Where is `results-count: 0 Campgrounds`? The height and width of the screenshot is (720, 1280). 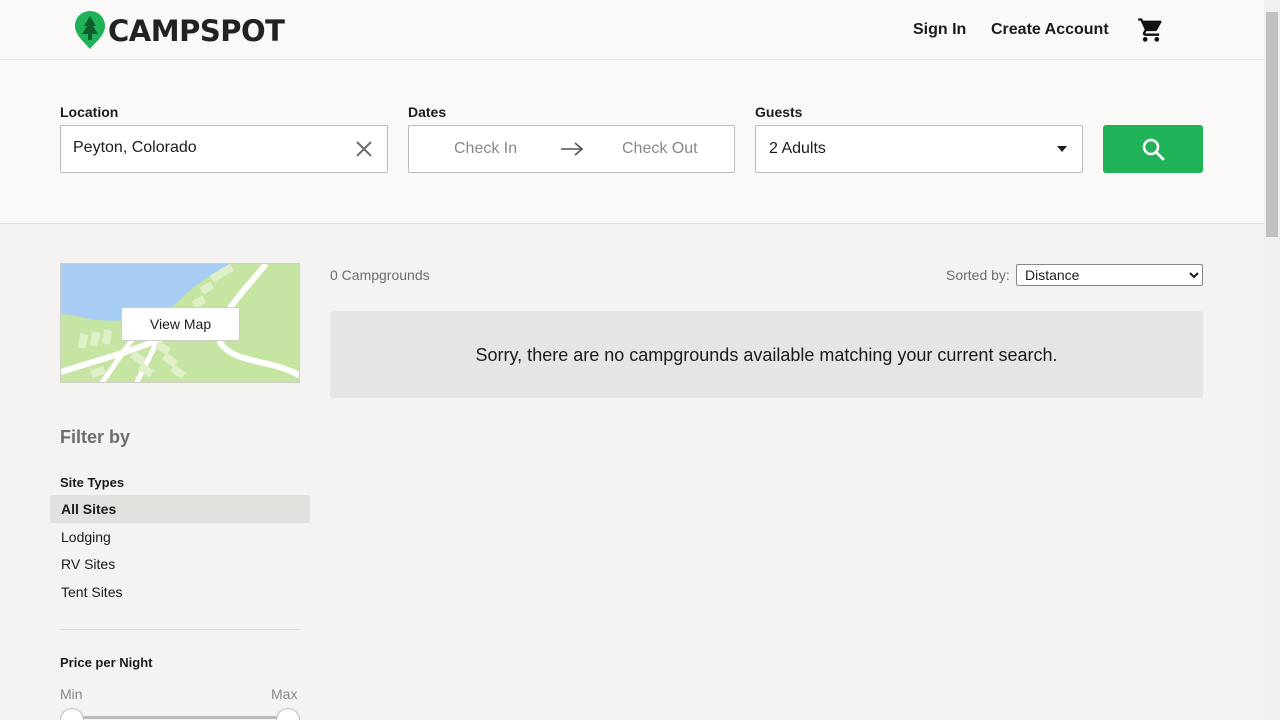
results-count: 0 Campgrounds is located at coordinates (380, 275).